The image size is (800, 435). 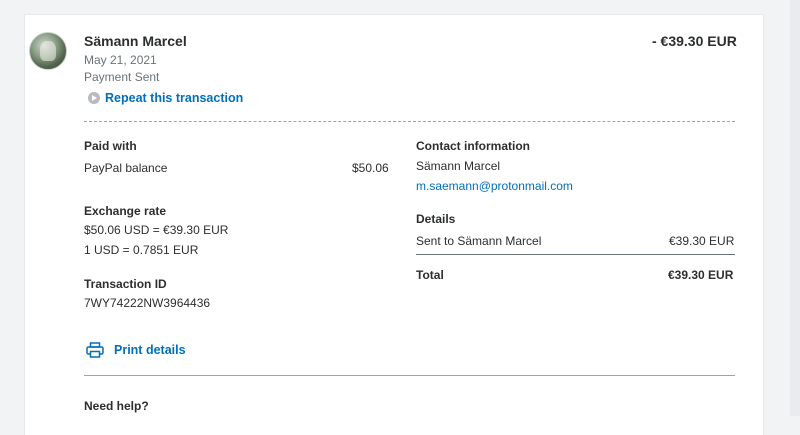 I want to click on transaction-status: Payment Sent, so click(x=122, y=77).